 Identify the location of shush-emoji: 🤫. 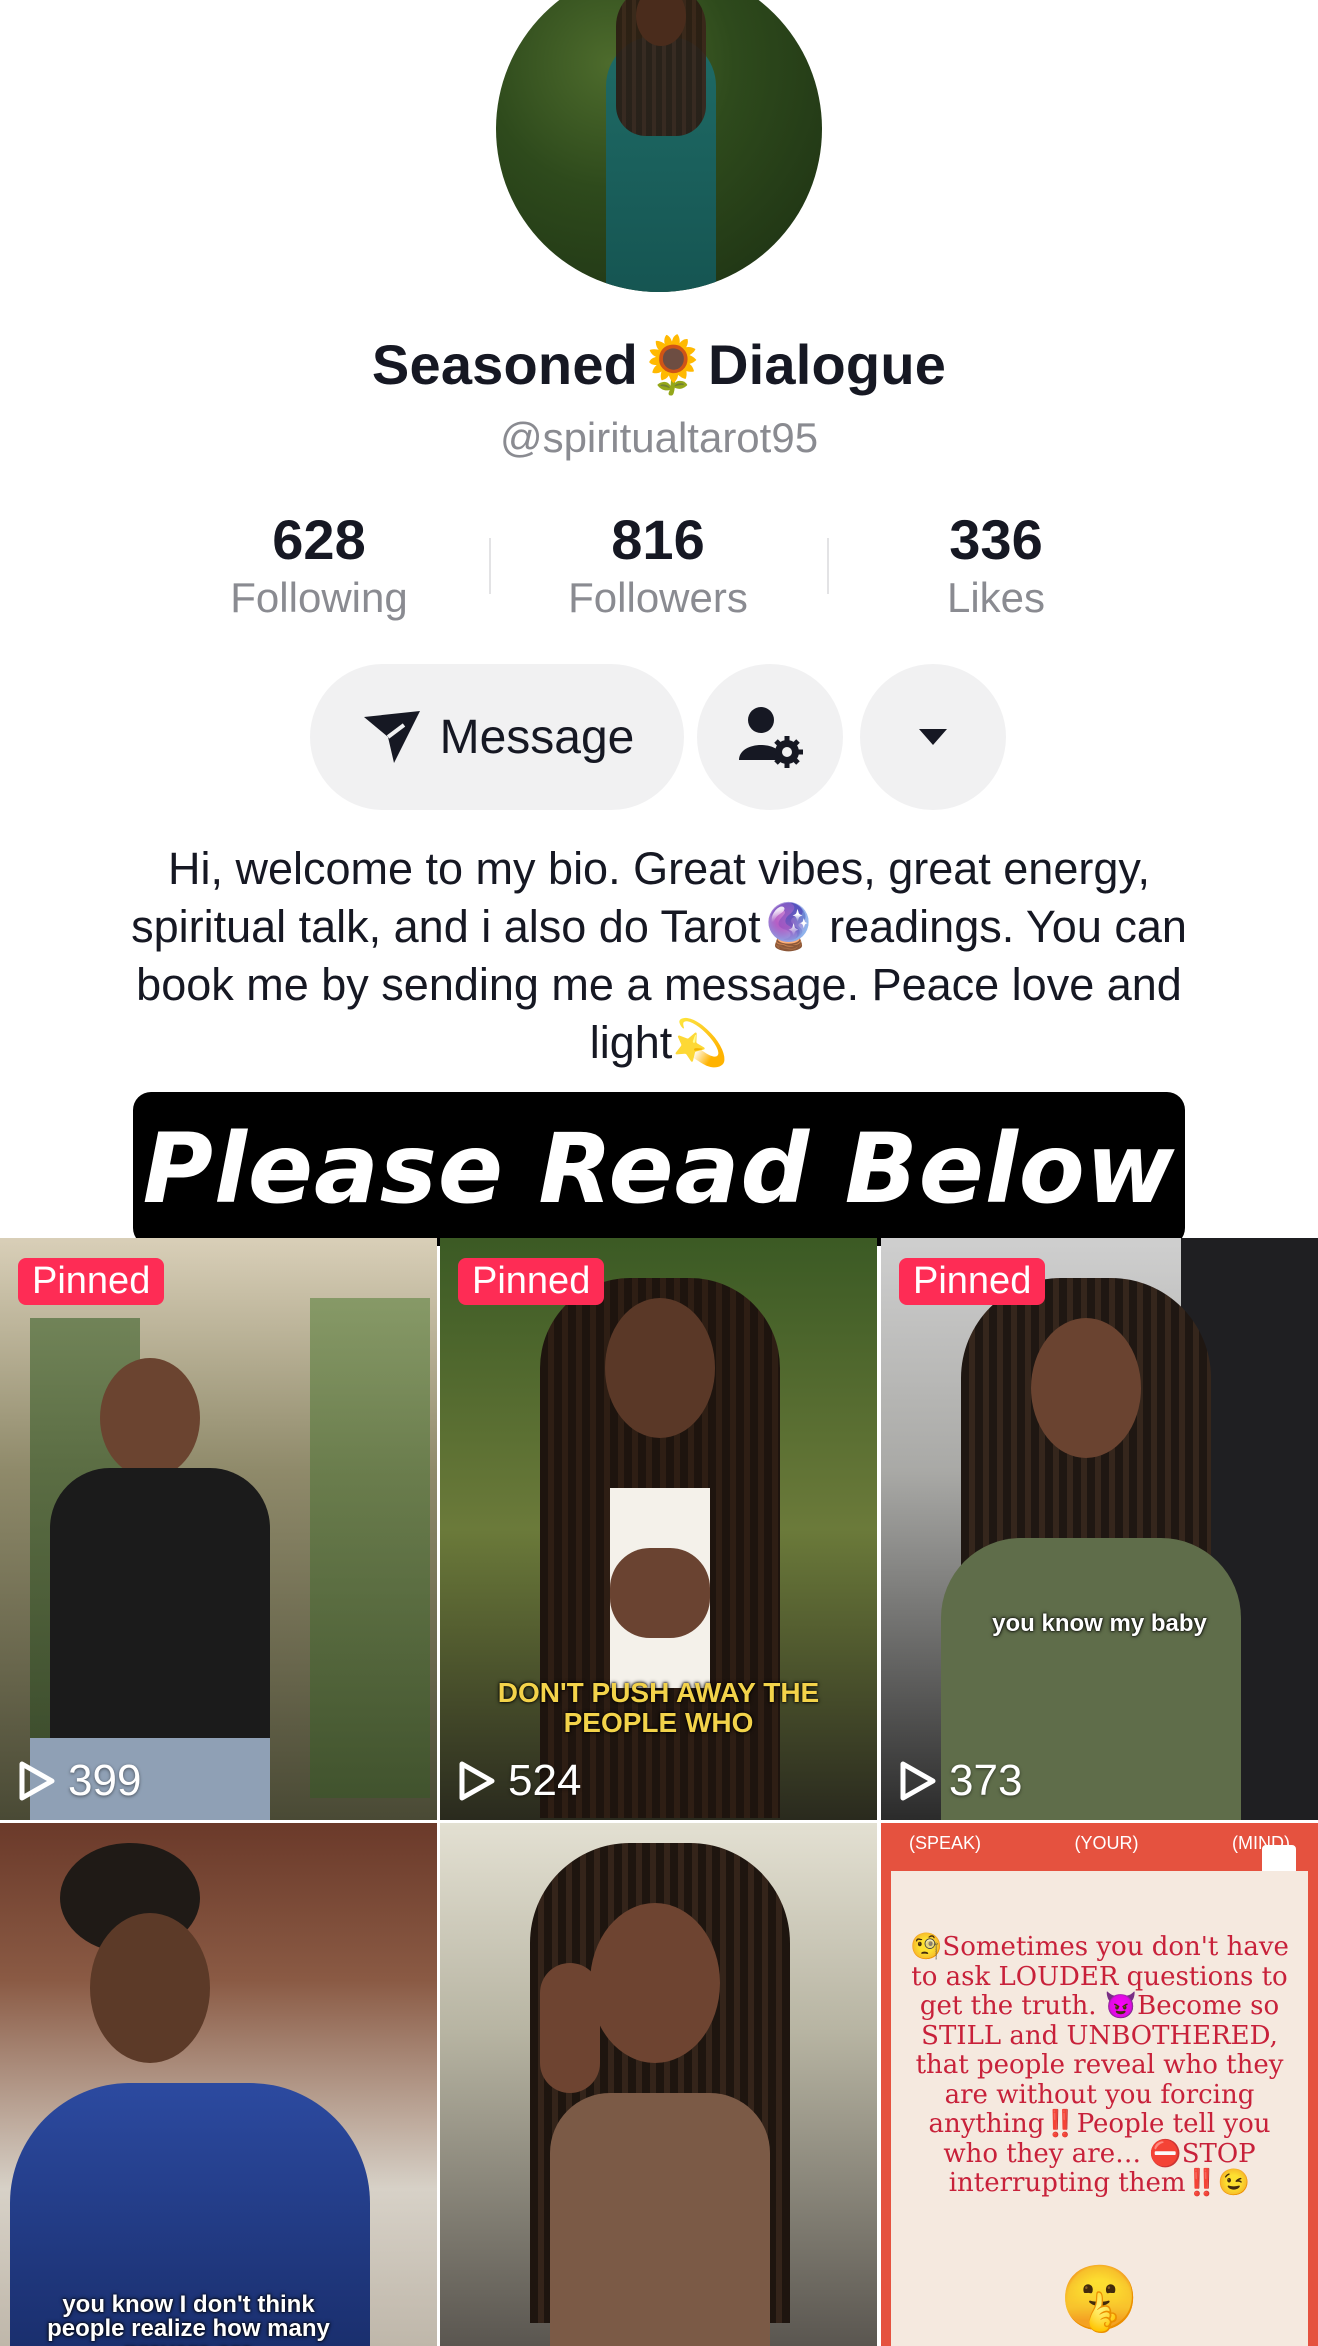
(1099, 2298).